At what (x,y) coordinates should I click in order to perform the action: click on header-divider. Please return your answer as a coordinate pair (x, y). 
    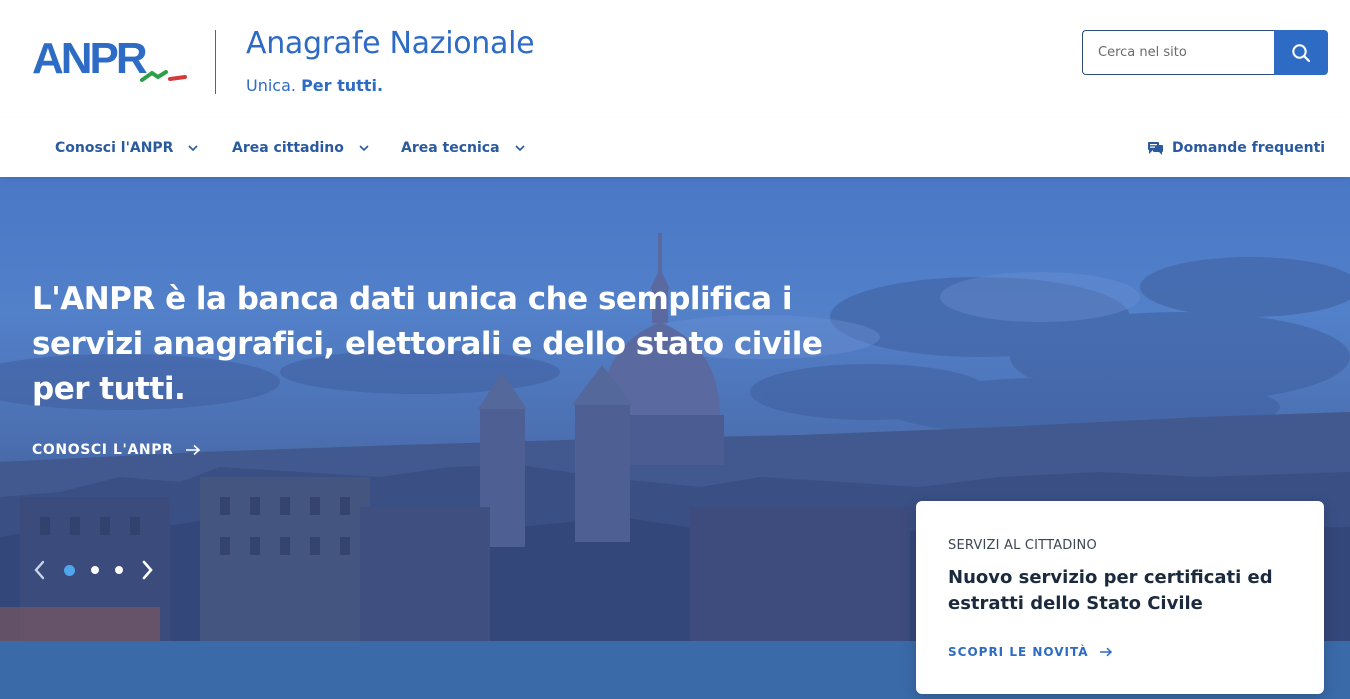
    Looking at the image, I should click on (215, 62).